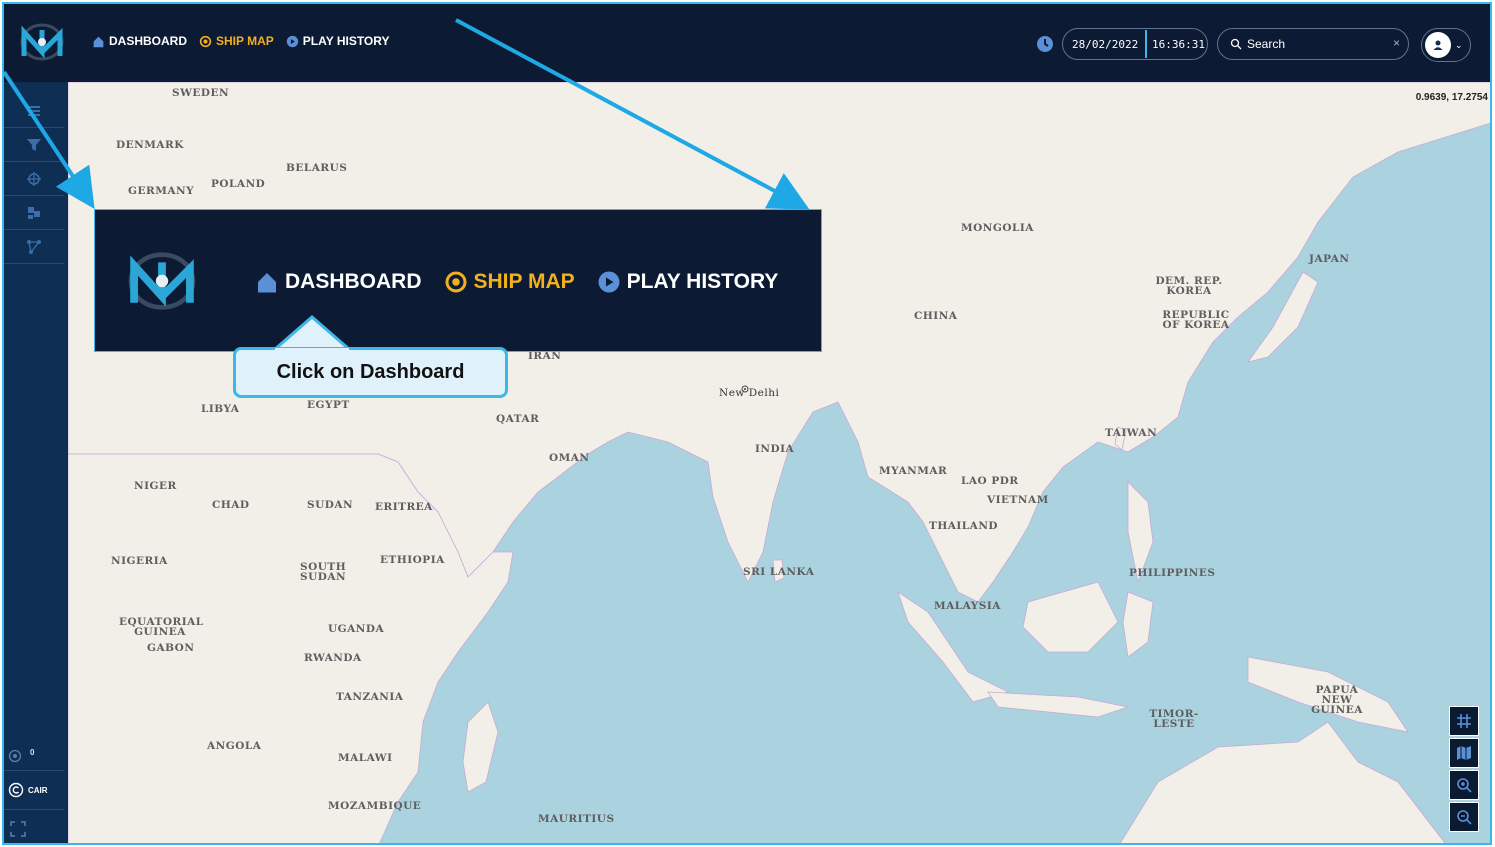 The height and width of the screenshot is (847, 1495). What do you see at coordinates (161, 627) in the screenshot?
I see `map-label: EQUATORIAL GUINEA` at bounding box center [161, 627].